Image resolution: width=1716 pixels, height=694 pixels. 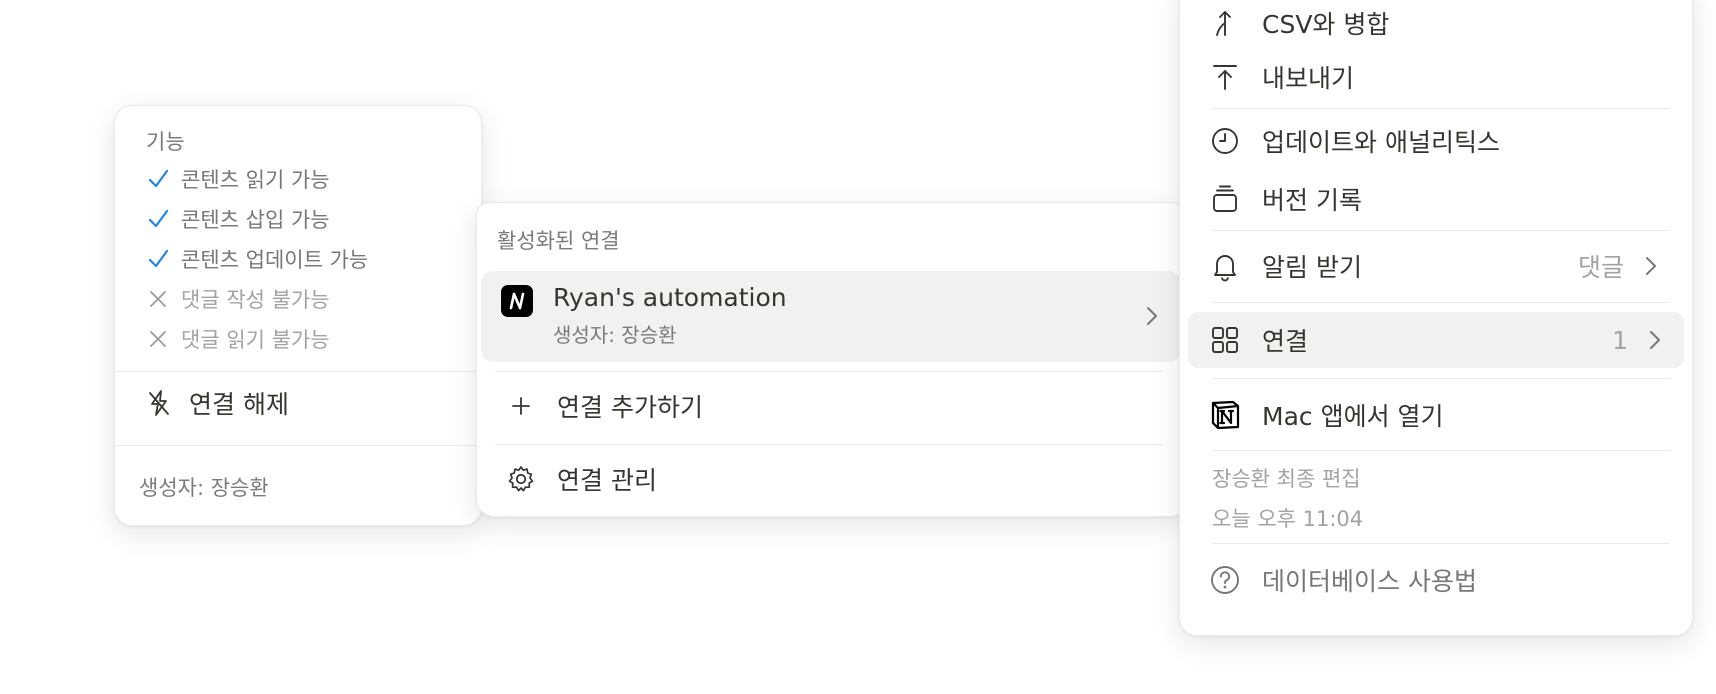 What do you see at coordinates (1225, 23) in the screenshot?
I see `merge-icon` at bounding box center [1225, 23].